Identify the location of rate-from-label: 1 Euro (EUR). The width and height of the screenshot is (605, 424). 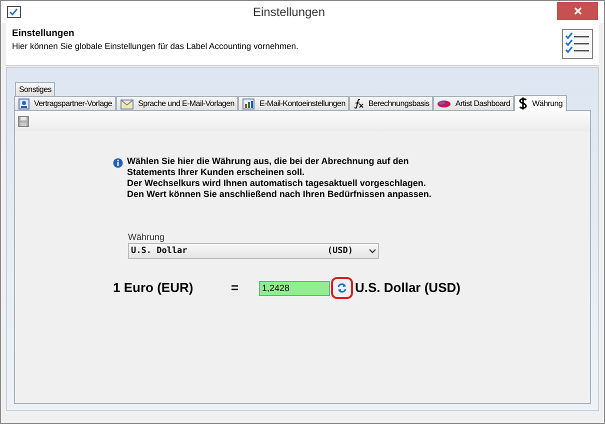
(153, 288).